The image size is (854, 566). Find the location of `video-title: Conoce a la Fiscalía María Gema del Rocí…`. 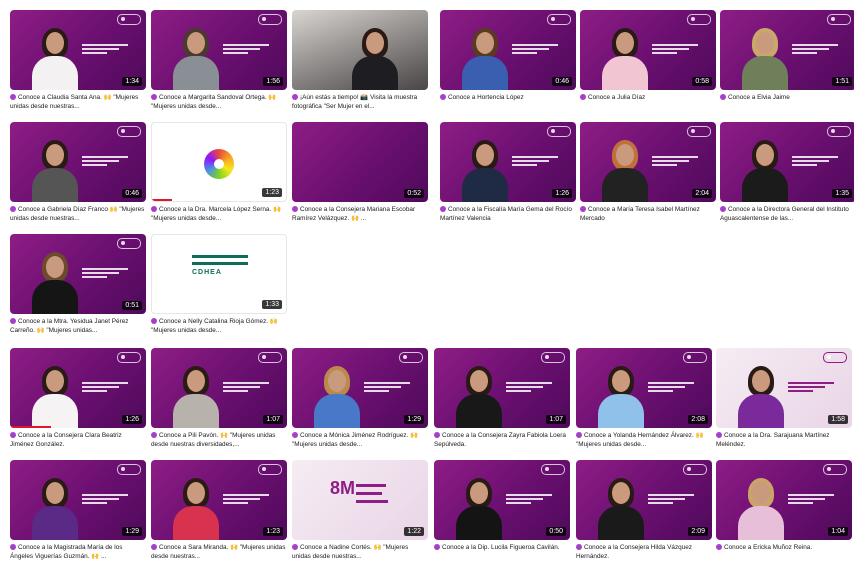

video-title: Conoce a la Fiscalía María Gema del Rocí… is located at coordinates (508, 214).